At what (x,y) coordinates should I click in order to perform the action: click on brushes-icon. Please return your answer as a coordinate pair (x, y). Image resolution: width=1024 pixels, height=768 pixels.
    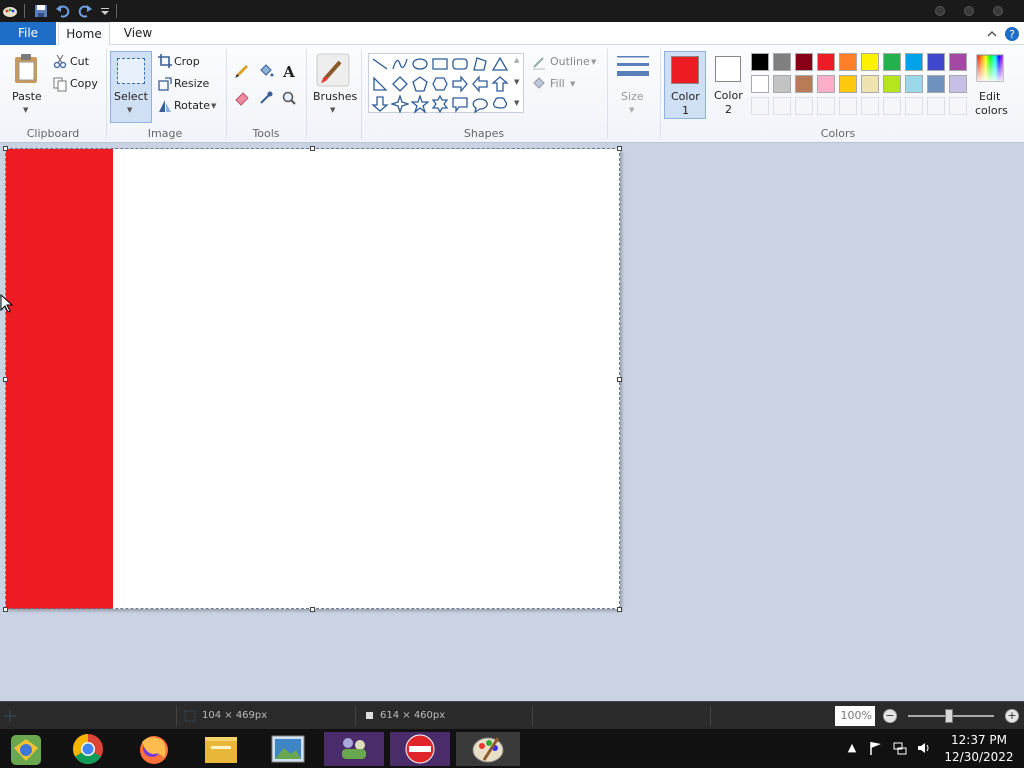
    Looking at the image, I should click on (333, 70).